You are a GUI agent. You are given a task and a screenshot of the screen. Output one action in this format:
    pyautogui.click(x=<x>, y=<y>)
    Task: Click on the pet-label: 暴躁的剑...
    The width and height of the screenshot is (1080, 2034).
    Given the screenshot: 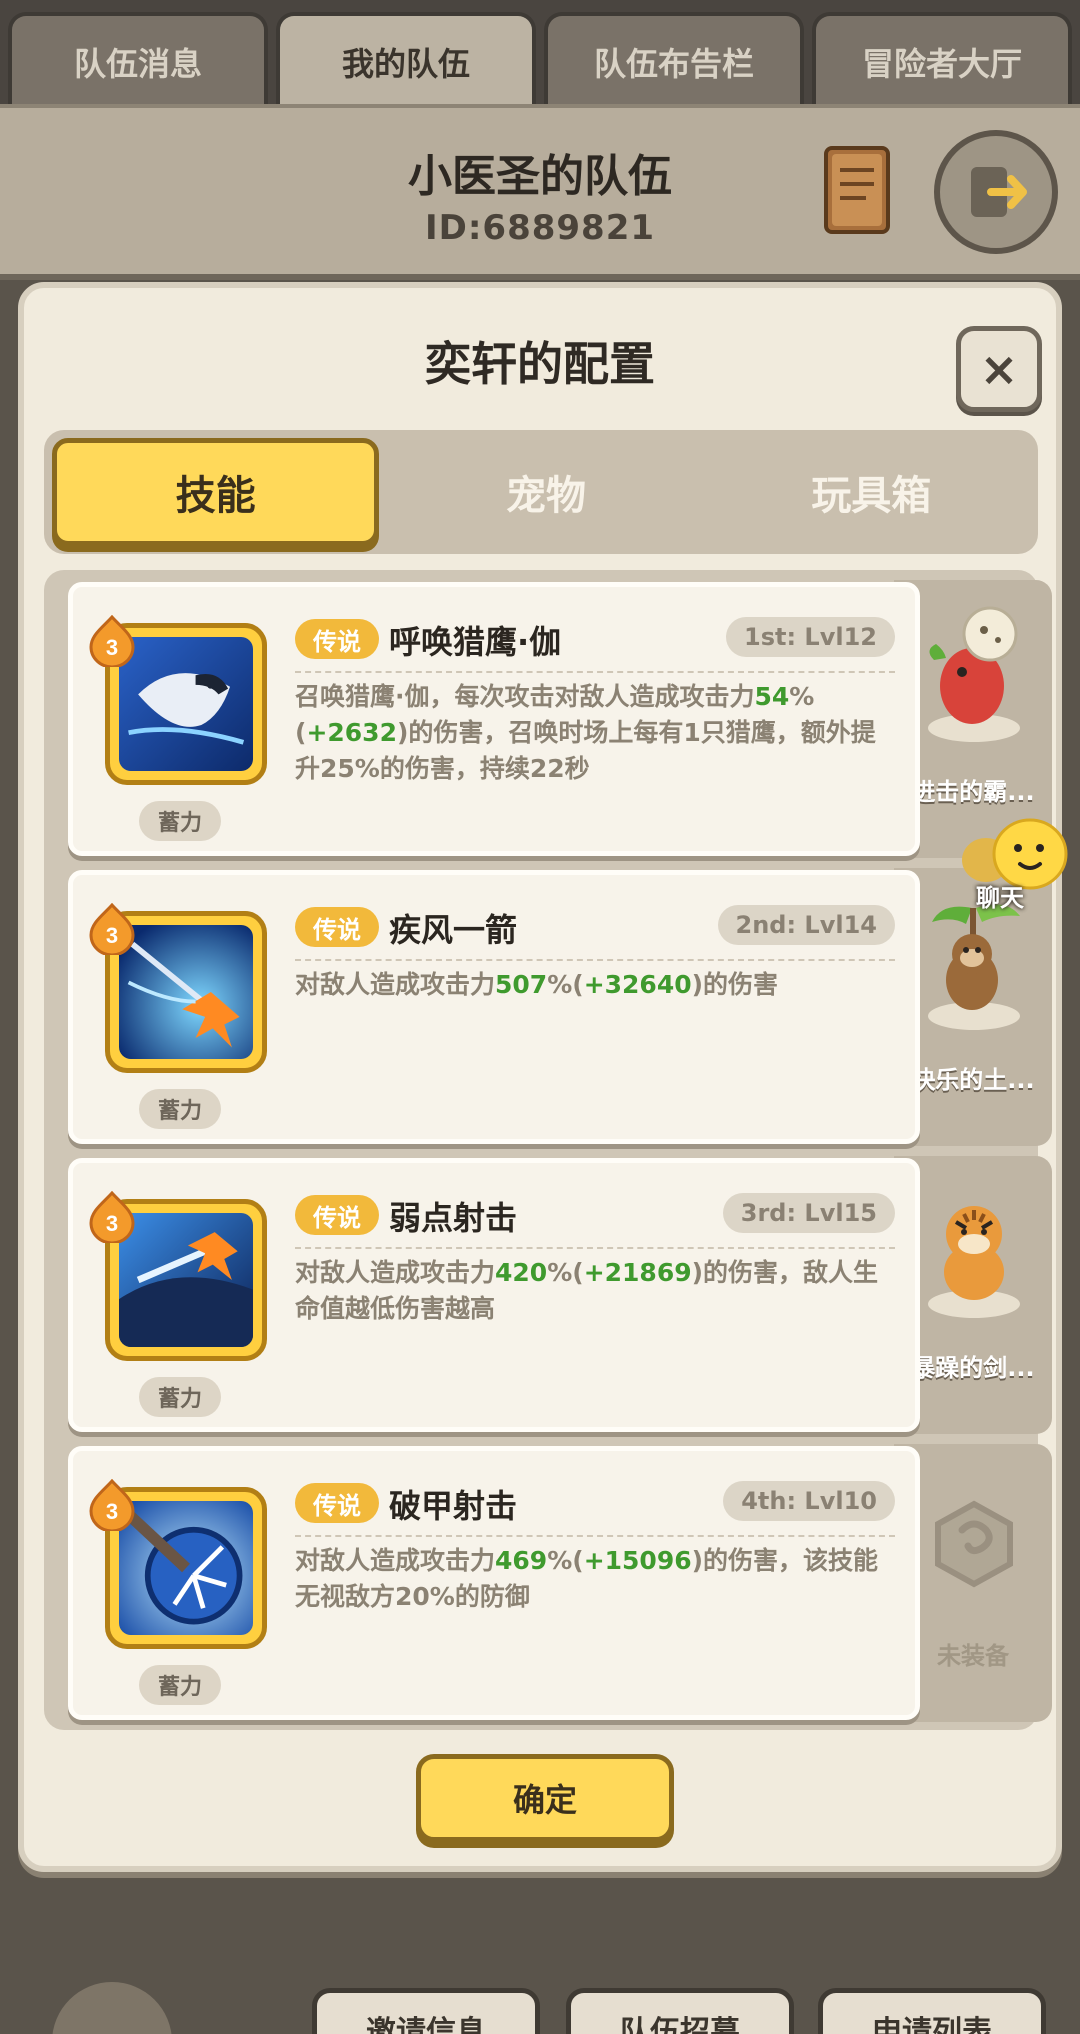 What is the action you would take?
    pyautogui.click(x=973, y=1368)
    